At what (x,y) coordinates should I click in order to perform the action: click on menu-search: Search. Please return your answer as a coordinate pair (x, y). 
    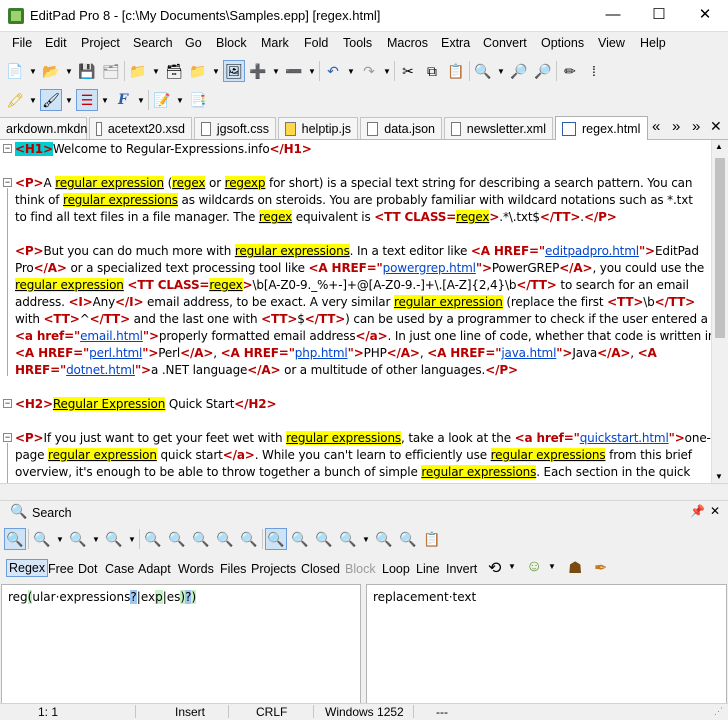
    Looking at the image, I should click on (153, 43).